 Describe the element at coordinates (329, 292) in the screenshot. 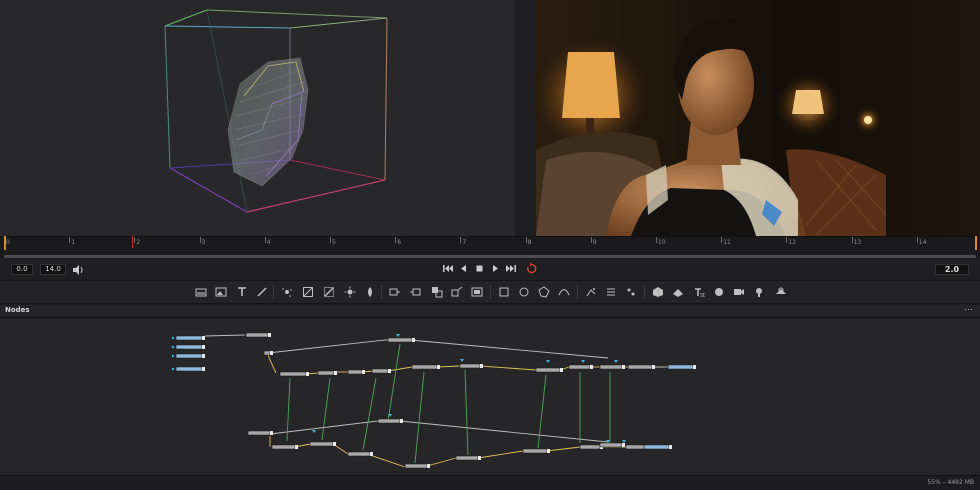

I see `color-corrector-icon` at that location.